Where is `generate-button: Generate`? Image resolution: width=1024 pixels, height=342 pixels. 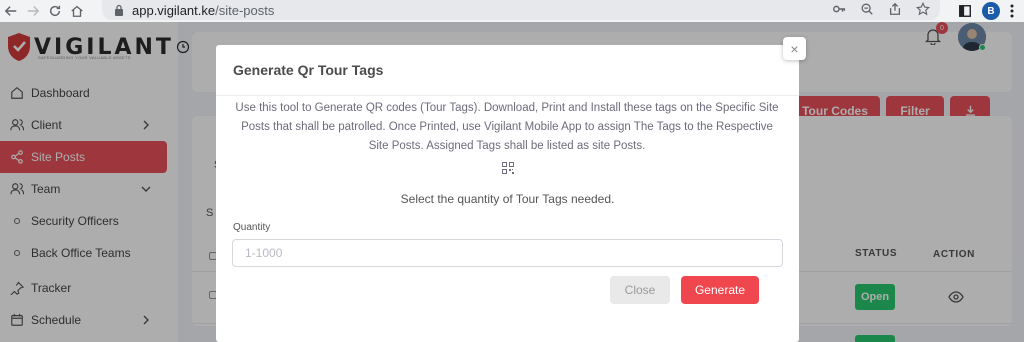 generate-button: Generate is located at coordinates (720, 290).